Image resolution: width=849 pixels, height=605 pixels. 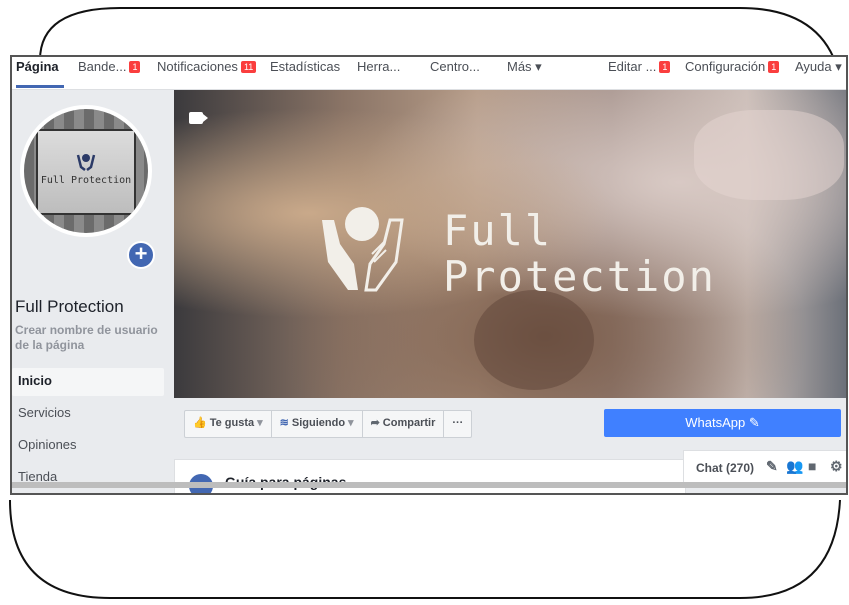 What do you see at coordinates (90, 338) in the screenshot?
I see `create-username-link: Crear nombre de usuario de la página` at bounding box center [90, 338].